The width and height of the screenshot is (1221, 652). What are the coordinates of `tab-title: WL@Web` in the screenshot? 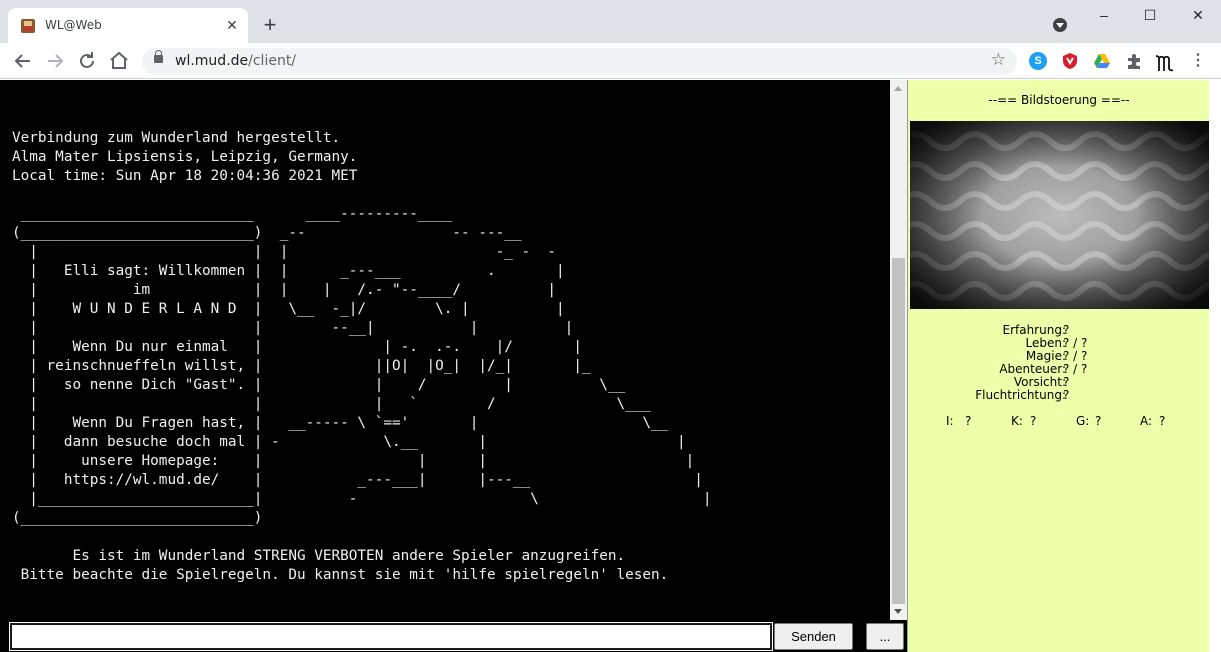 It's located at (73, 25).